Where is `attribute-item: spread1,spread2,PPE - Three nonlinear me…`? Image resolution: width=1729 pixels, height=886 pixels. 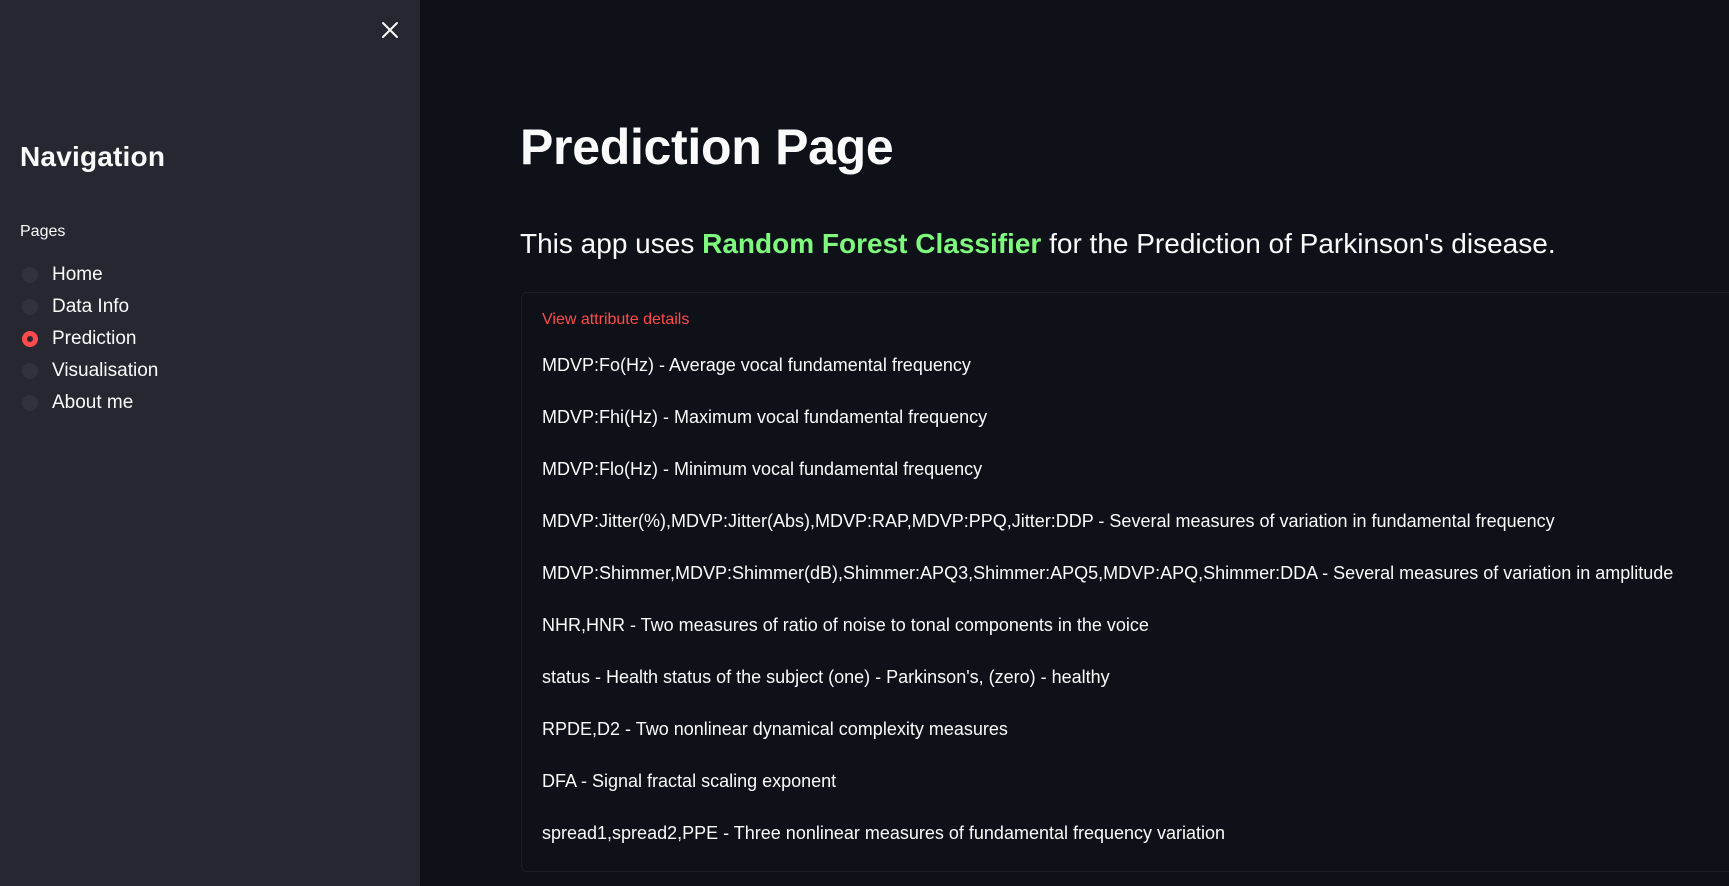
attribute-item: spread1,spread2,PPE - Three nonlinear me… is located at coordinates (884, 833).